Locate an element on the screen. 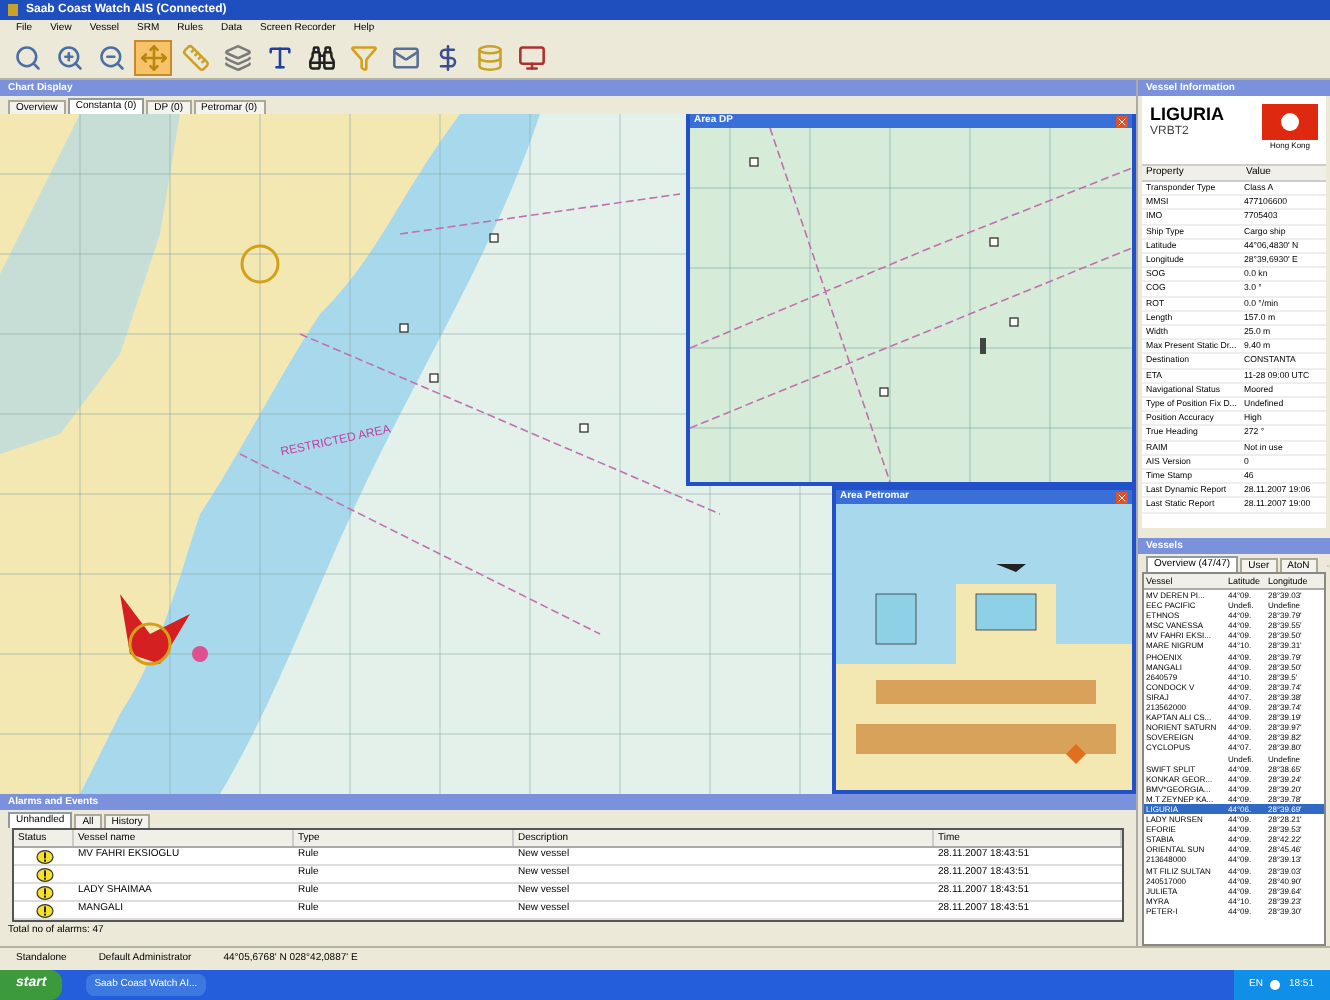  layers-icon is located at coordinates (237, 58).